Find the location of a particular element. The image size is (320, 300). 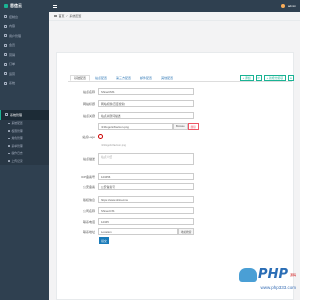

company-row: 公司名称 Shined.NS is located at coordinates (132, 210).